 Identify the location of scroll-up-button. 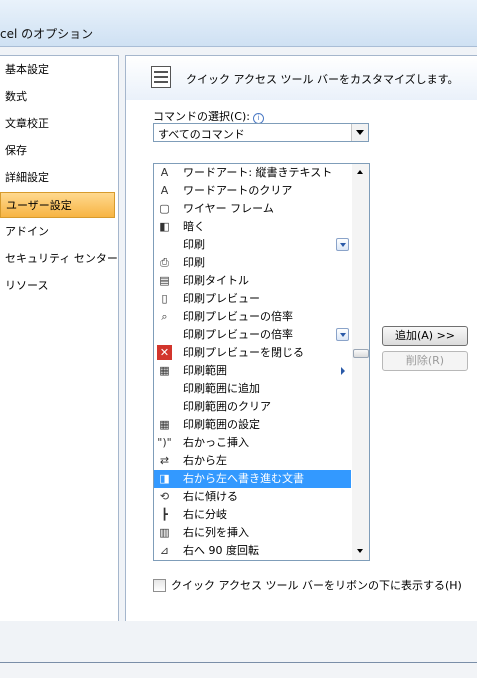
(360, 172).